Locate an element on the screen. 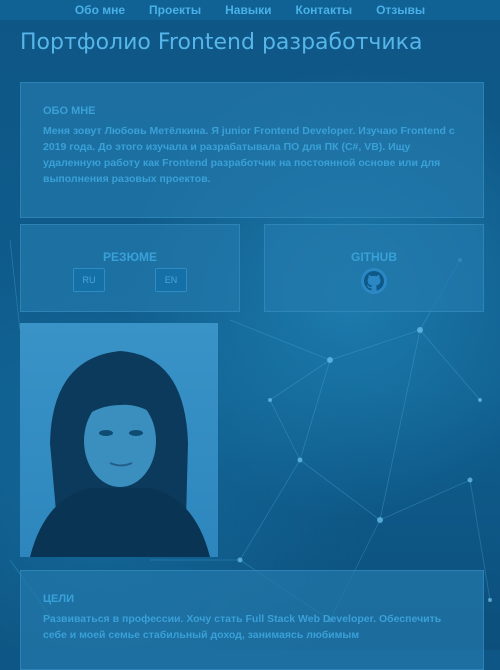 The image size is (500, 670). nav-item-projects: Проекты is located at coordinates (175, 10).